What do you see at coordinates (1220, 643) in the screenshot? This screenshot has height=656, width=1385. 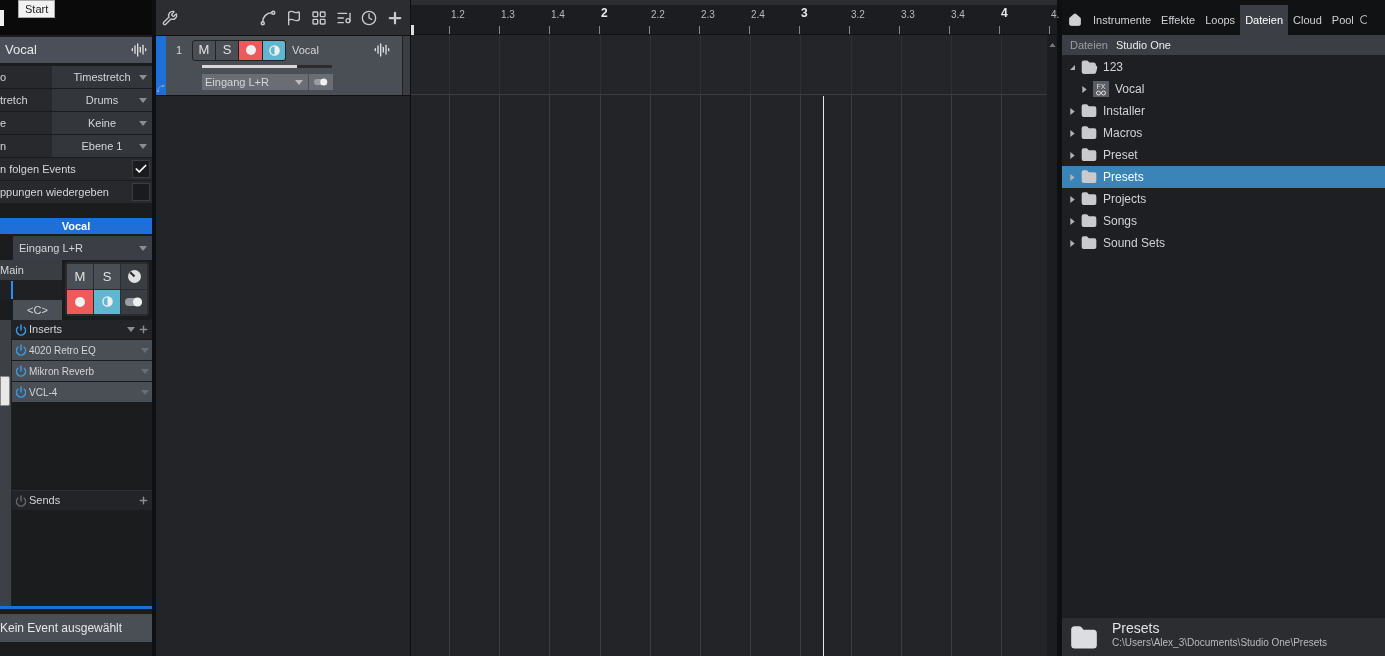 I see `file-path: C:\Users\Alex_3\Documents\Studio One\Presets` at bounding box center [1220, 643].